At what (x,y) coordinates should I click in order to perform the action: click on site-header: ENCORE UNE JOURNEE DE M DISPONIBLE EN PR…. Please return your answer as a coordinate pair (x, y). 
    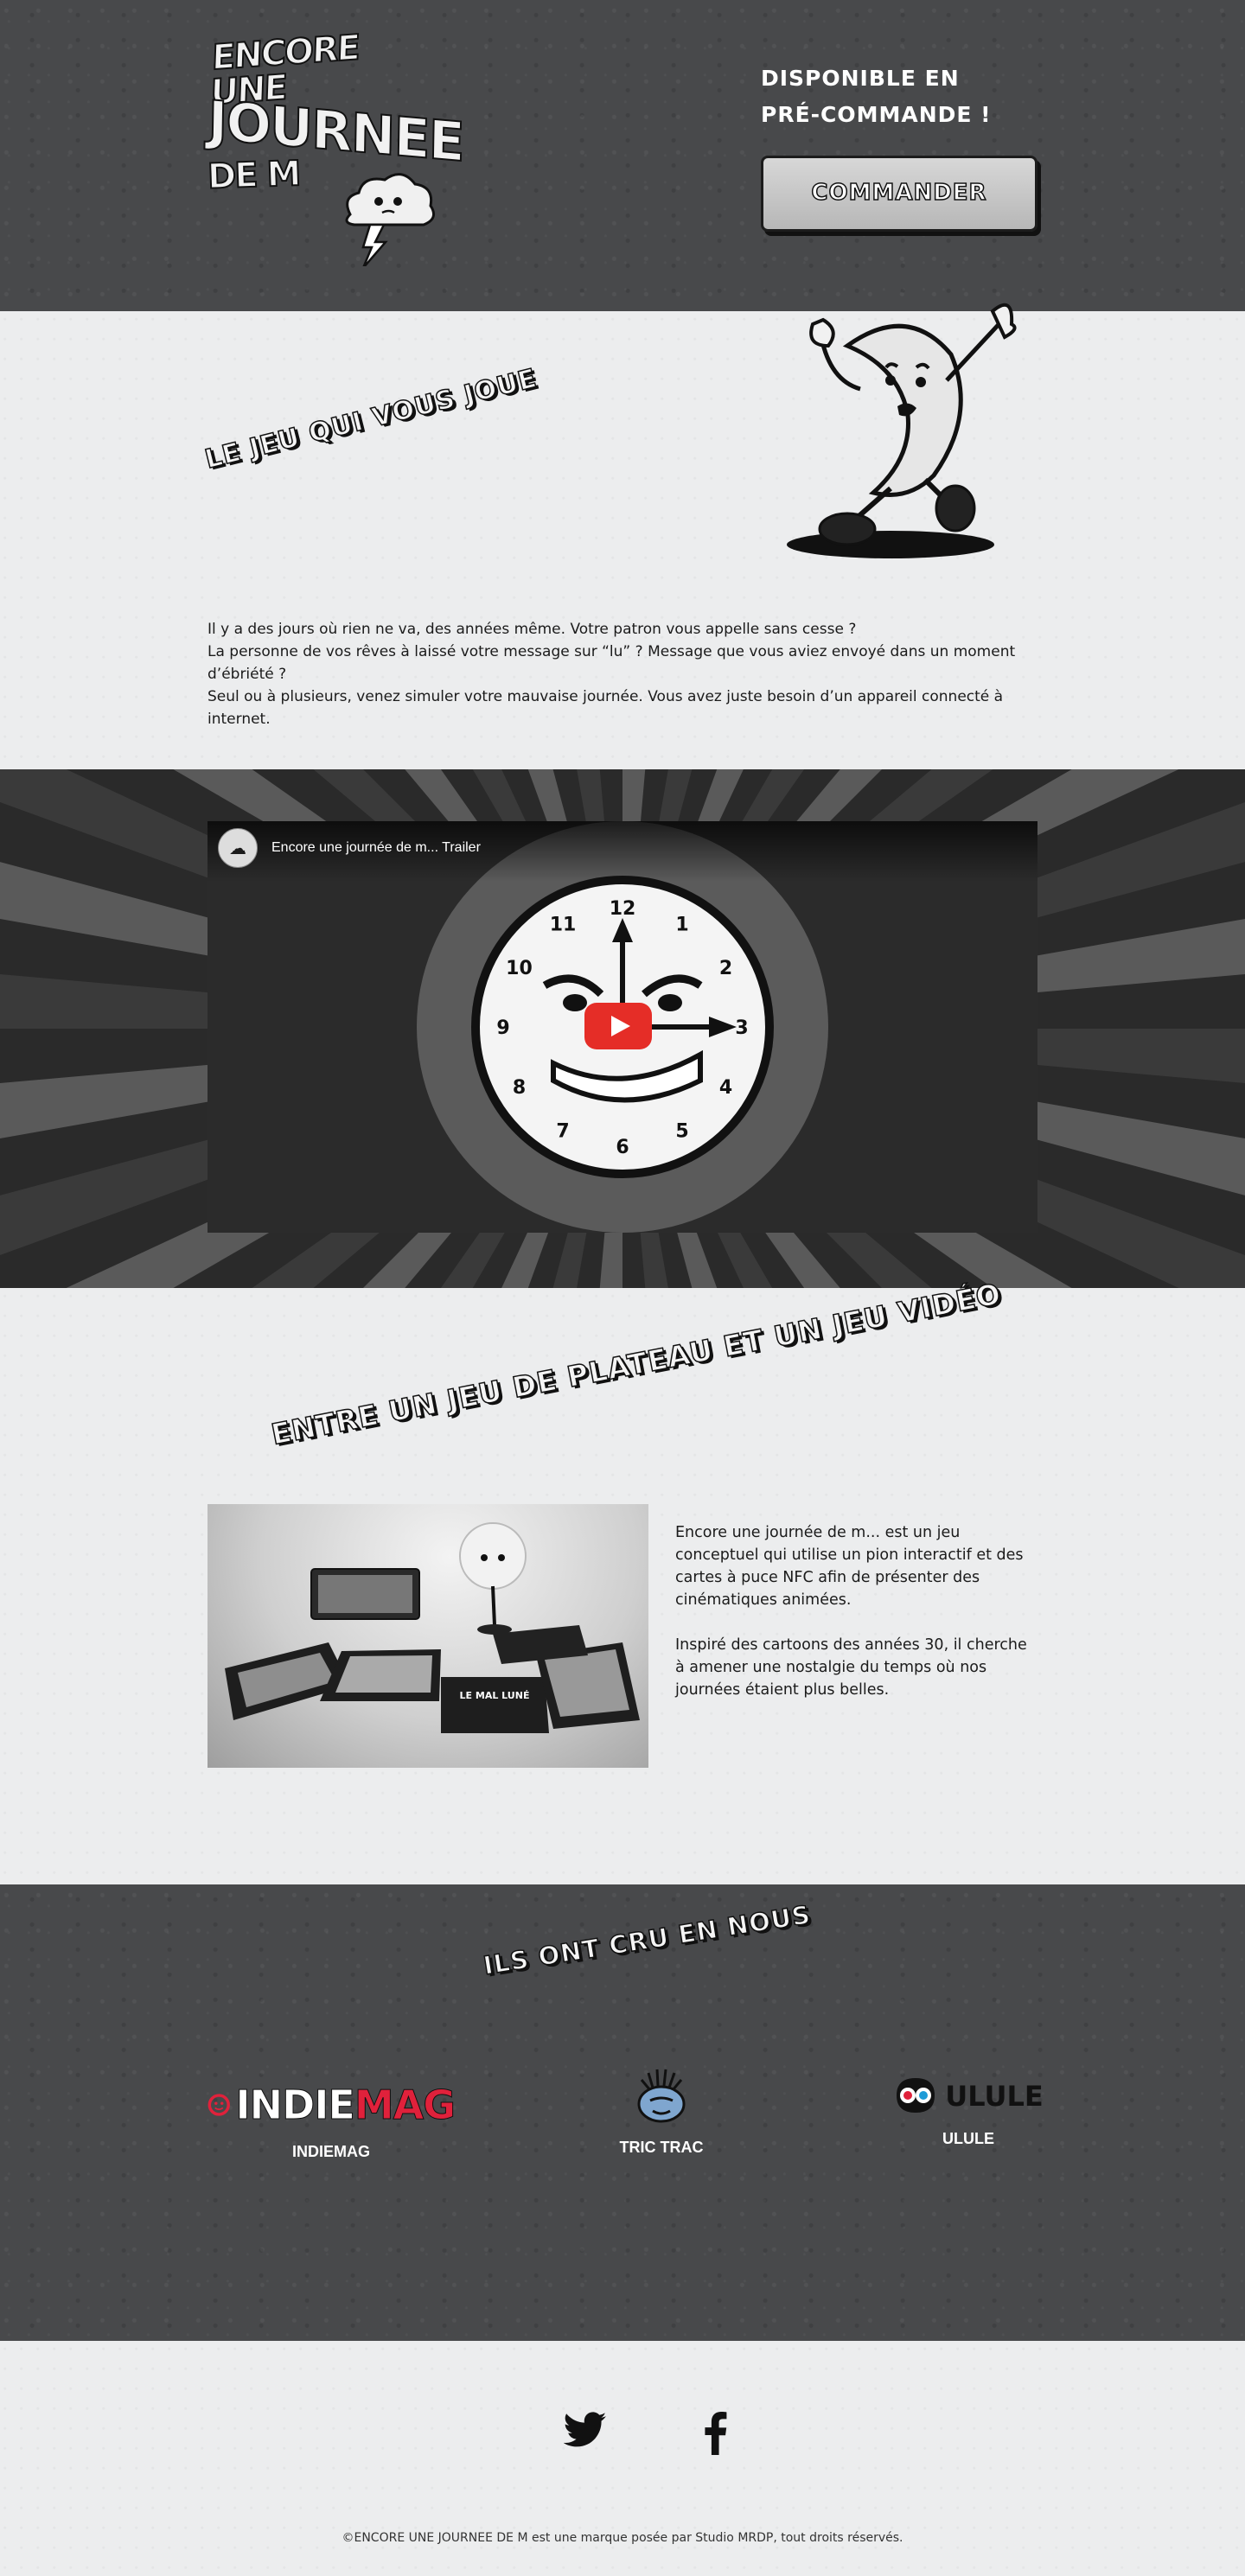
    Looking at the image, I should click on (622, 155).